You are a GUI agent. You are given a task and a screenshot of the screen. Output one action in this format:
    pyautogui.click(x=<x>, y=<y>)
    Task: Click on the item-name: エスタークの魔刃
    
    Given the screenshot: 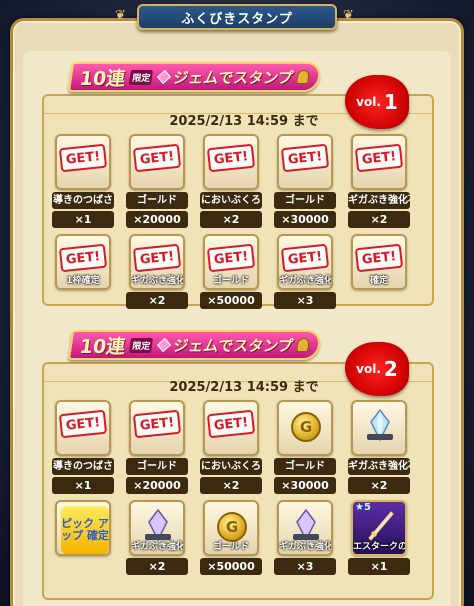 What is the action you would take?
    pyautogui.click(x=380, y=547)
    